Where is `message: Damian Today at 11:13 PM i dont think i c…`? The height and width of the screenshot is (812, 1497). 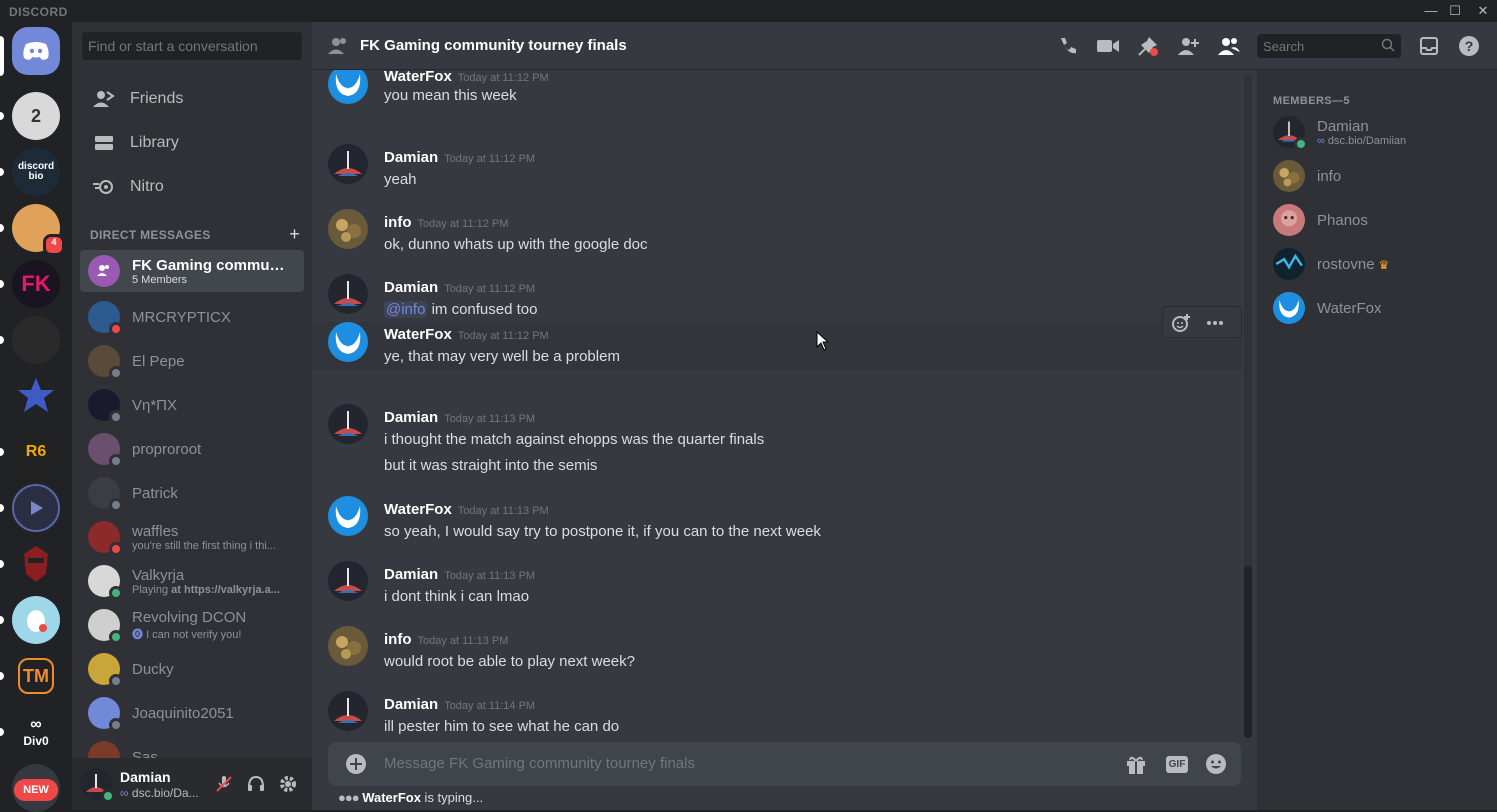 message: Damian Today at 11:13 PM i dont think i c… is located at coordinates (777, 581).